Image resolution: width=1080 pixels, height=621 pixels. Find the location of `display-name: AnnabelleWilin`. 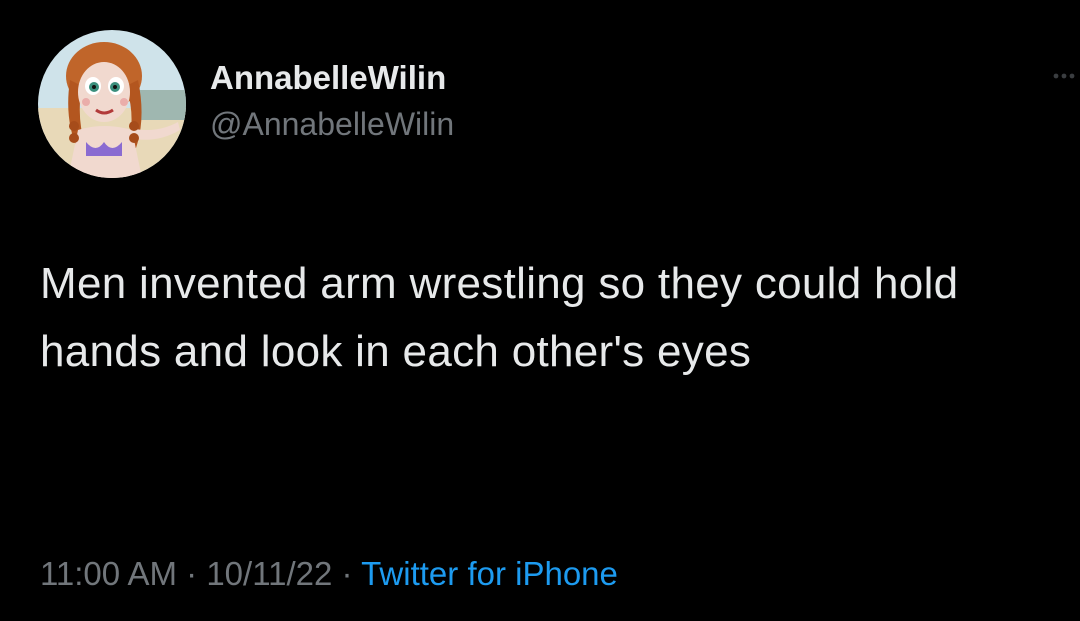

display-name: AnnabelleWilin is located at coordinates (332, 78).